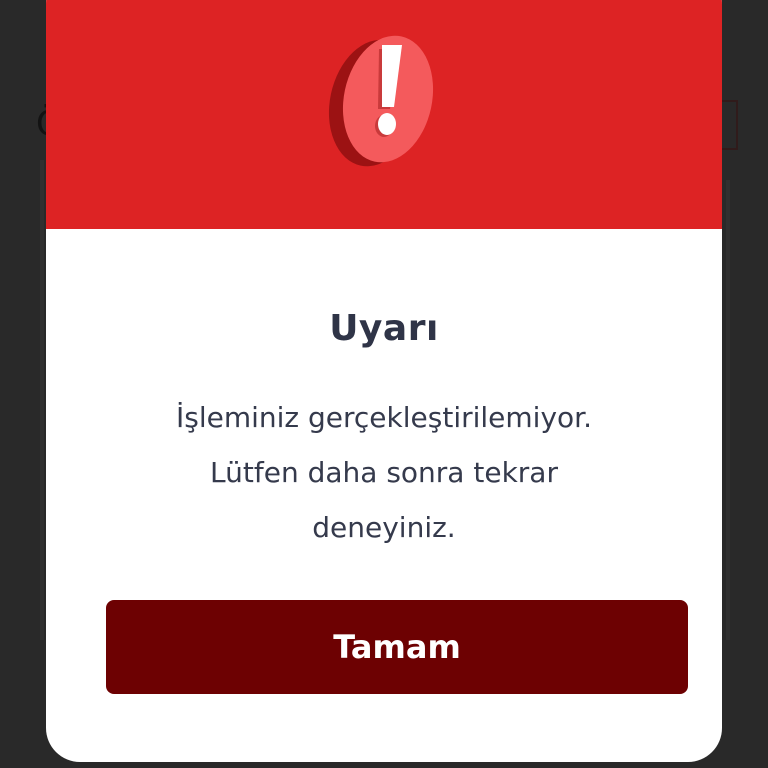 This screenshot has height=768, width=768. What do you see at coordinates (381, 101) in the screenshot?
I see `exclamation-alert-icon` at bounding box center [381, 101].